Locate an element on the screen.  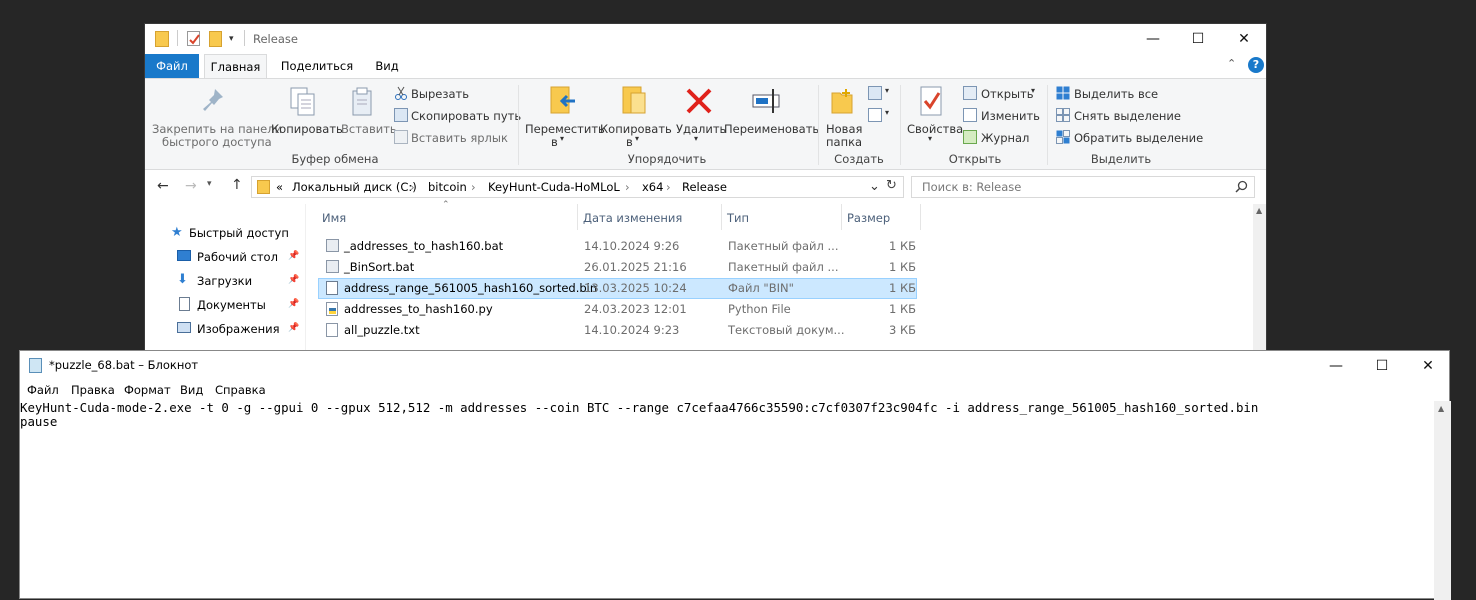
open-button: Открыть is located at coordinates (1007, 94).